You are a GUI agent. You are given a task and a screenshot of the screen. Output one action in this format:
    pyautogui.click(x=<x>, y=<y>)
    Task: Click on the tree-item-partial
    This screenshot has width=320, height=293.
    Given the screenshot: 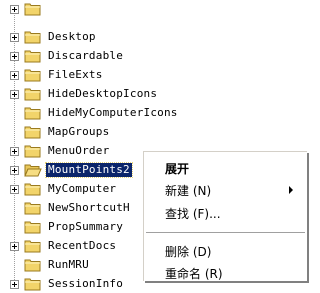 What is the action you would take?
    pyautogui.click(x=30, y=9)
    